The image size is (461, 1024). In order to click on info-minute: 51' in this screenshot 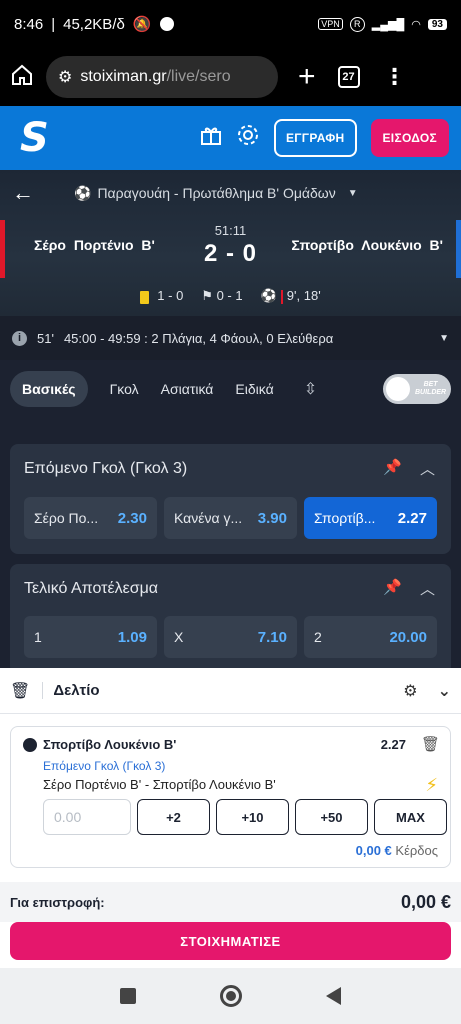, I will do `click(45, 338)`.